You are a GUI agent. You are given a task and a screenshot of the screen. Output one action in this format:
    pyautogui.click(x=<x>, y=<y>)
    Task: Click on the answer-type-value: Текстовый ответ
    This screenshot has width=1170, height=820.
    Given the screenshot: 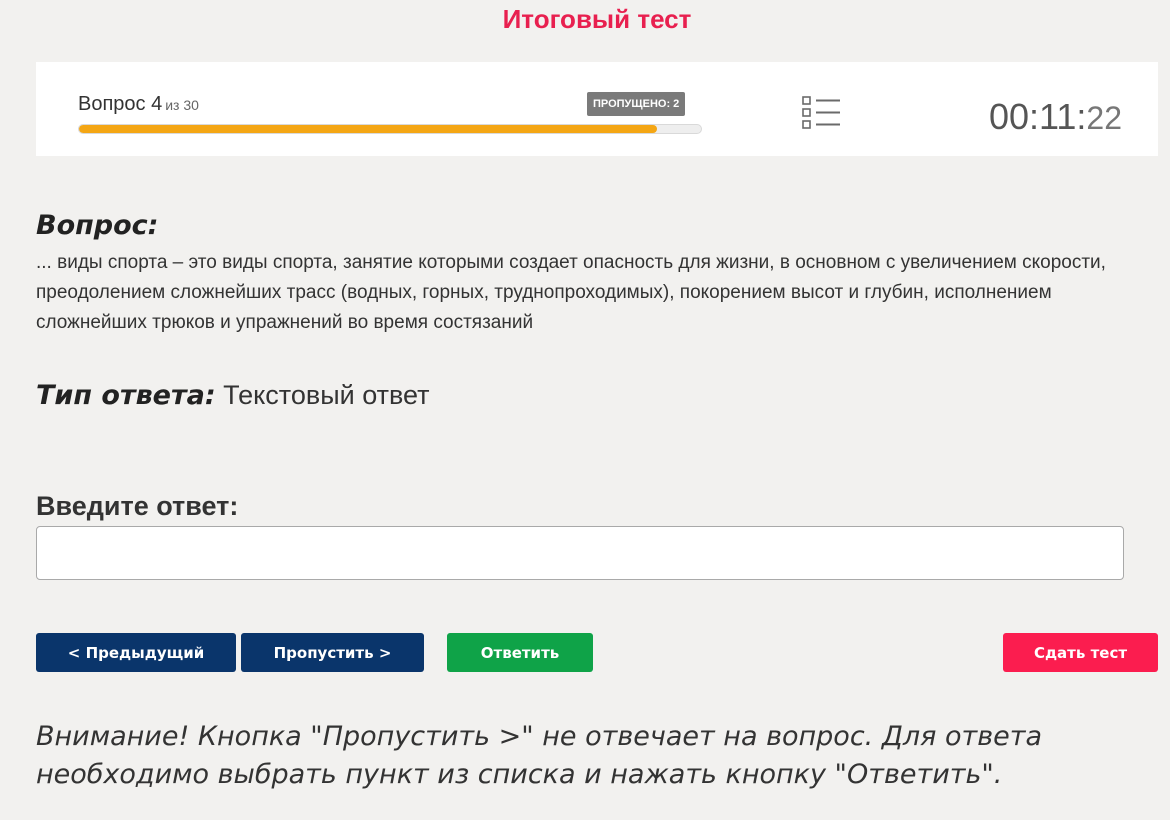 What is the action you would take?
    pyautogui.click(x=326, y=395)
    